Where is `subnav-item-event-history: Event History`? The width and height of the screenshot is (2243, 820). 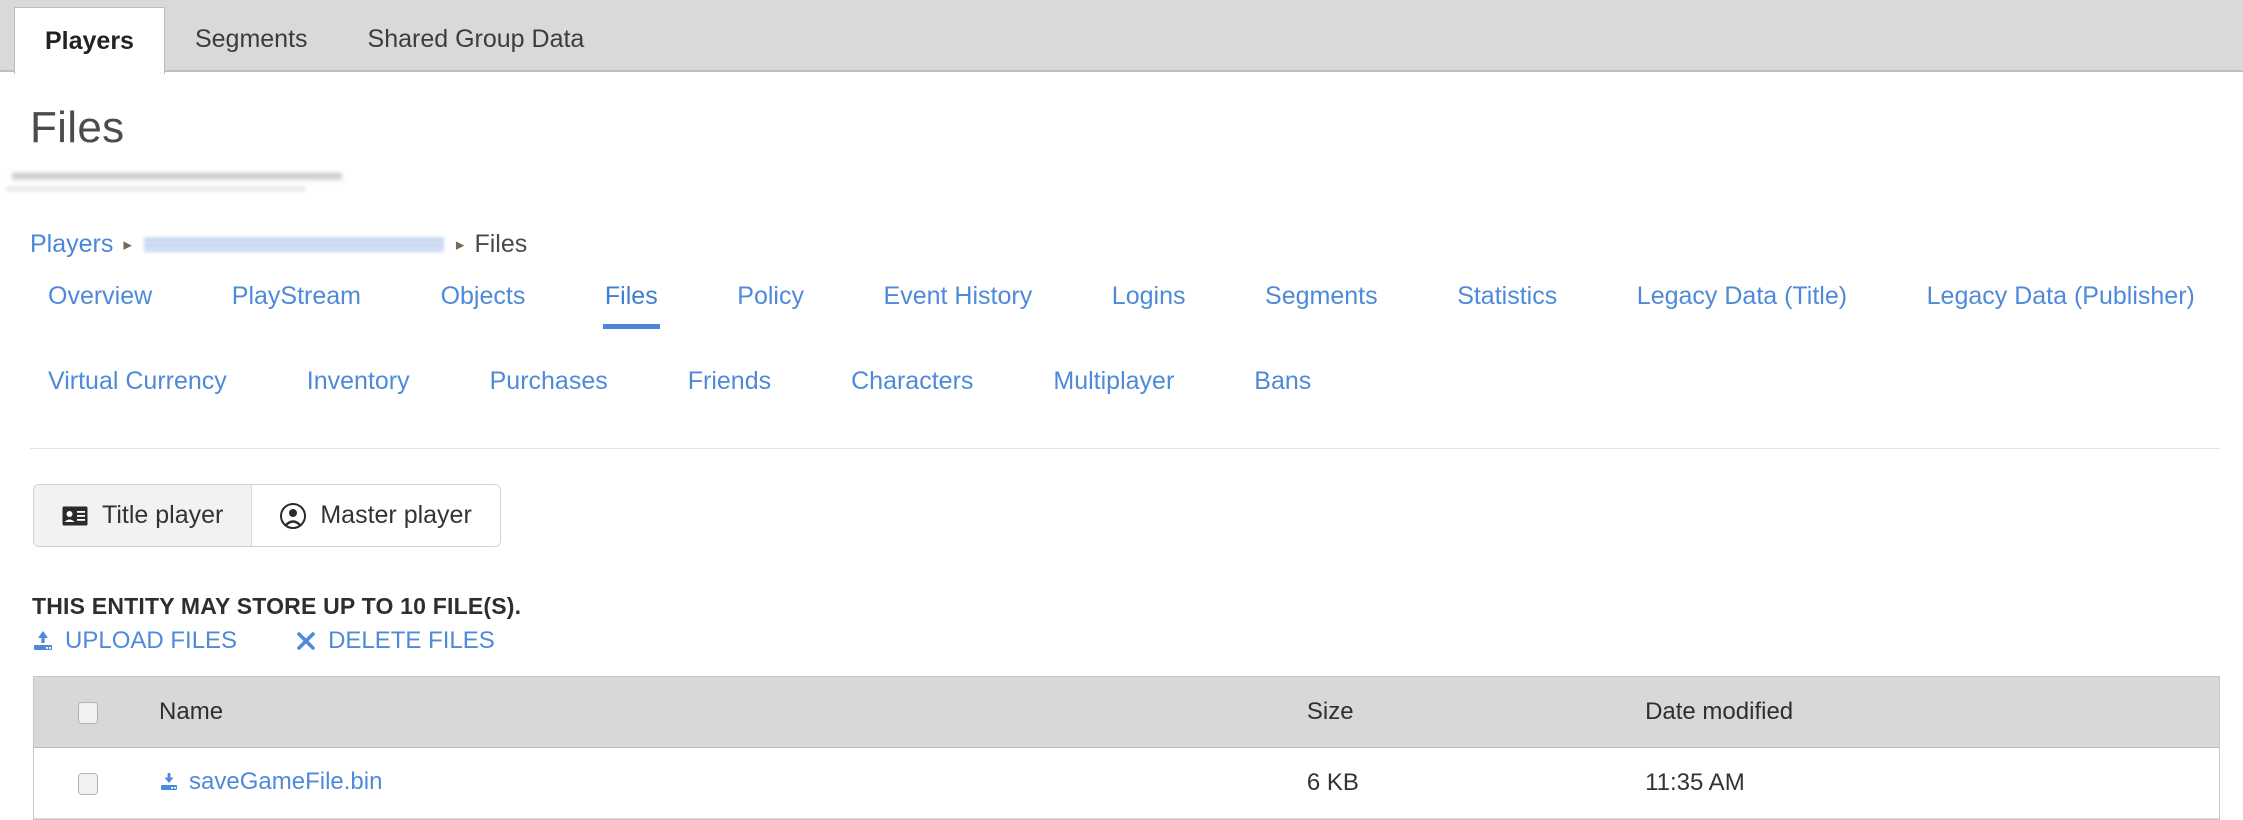
subnav-item-event-history: Event History is located at coordinates (958, 305).